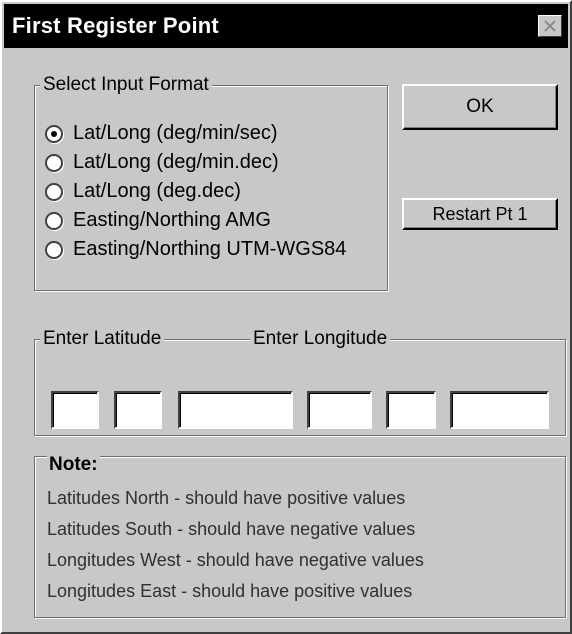 The height and width of the screenshot is (634, 572). Describe the element at coordinates (115, 25) in the screenshot. I see `window-title: First Register Point` at that location.